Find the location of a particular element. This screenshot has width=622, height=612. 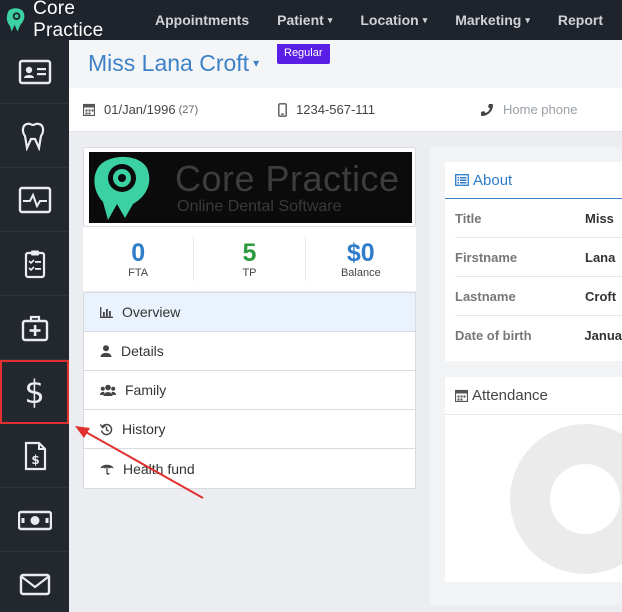

phone-icon is located at coordinates (487, 109).